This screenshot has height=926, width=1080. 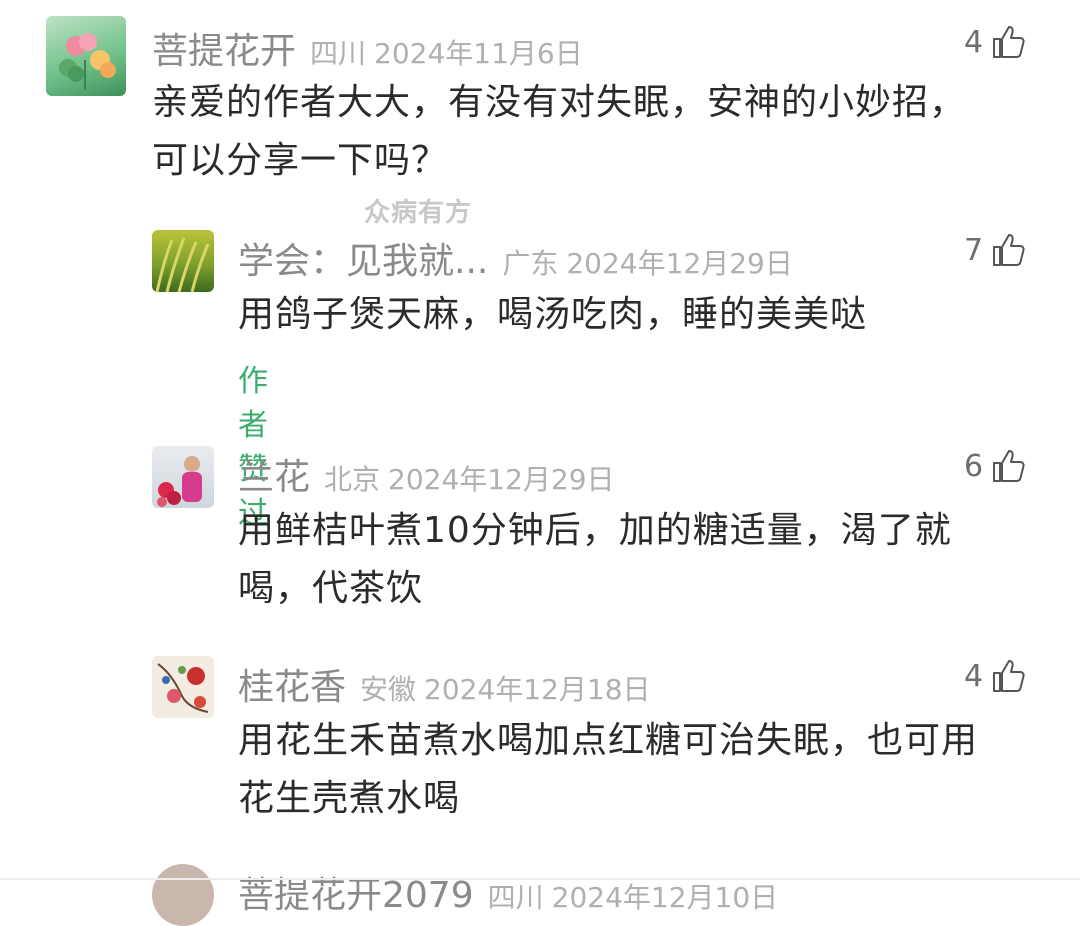 What do you see at coordinates (974, 466) in the screenshot?
I see `like-count: 6` at bounding box center [974, 466].